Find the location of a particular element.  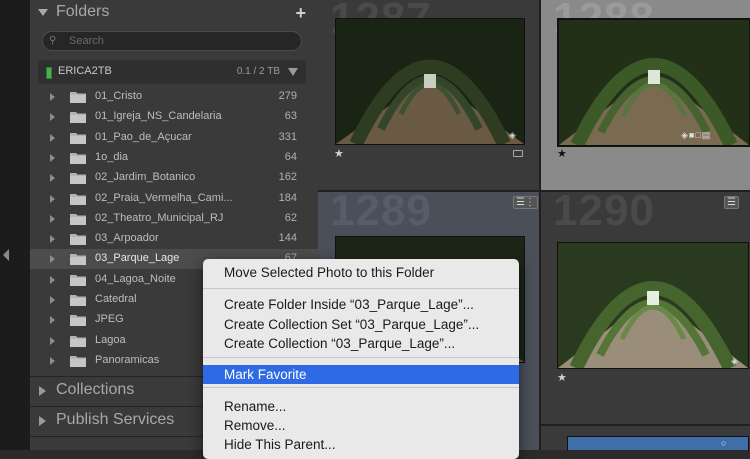

folder-name: 02_Jardim_Botanico is located at coordinates (145, 177).